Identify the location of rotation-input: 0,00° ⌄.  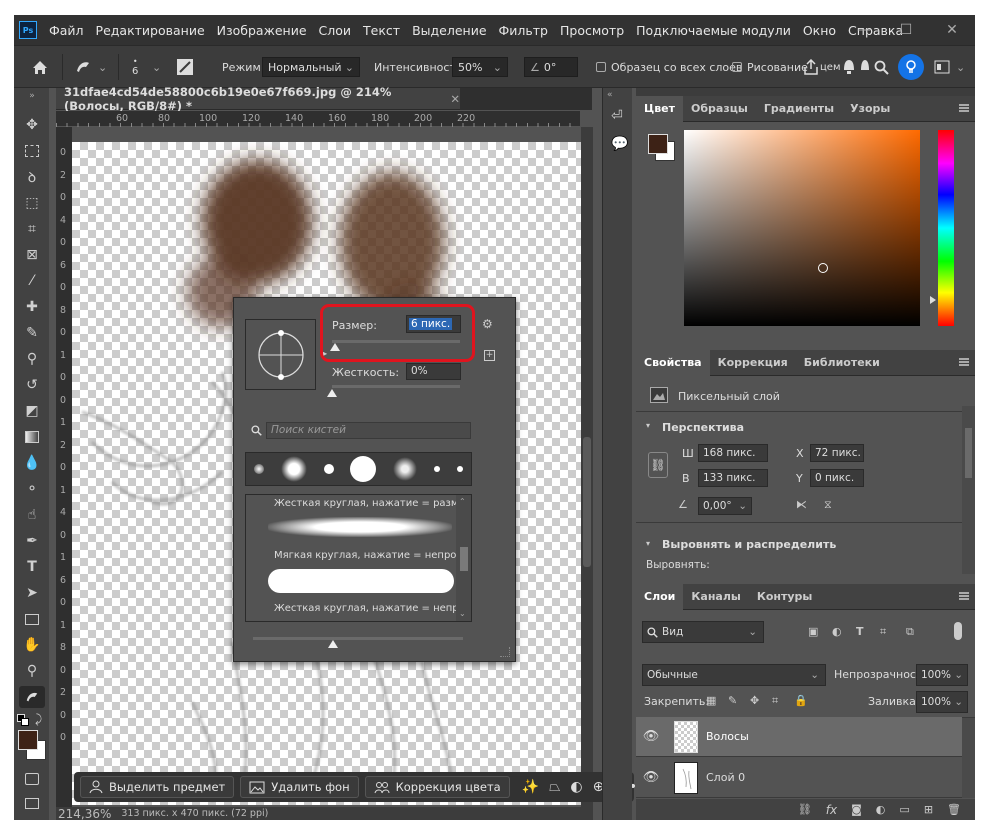
(725, 506).